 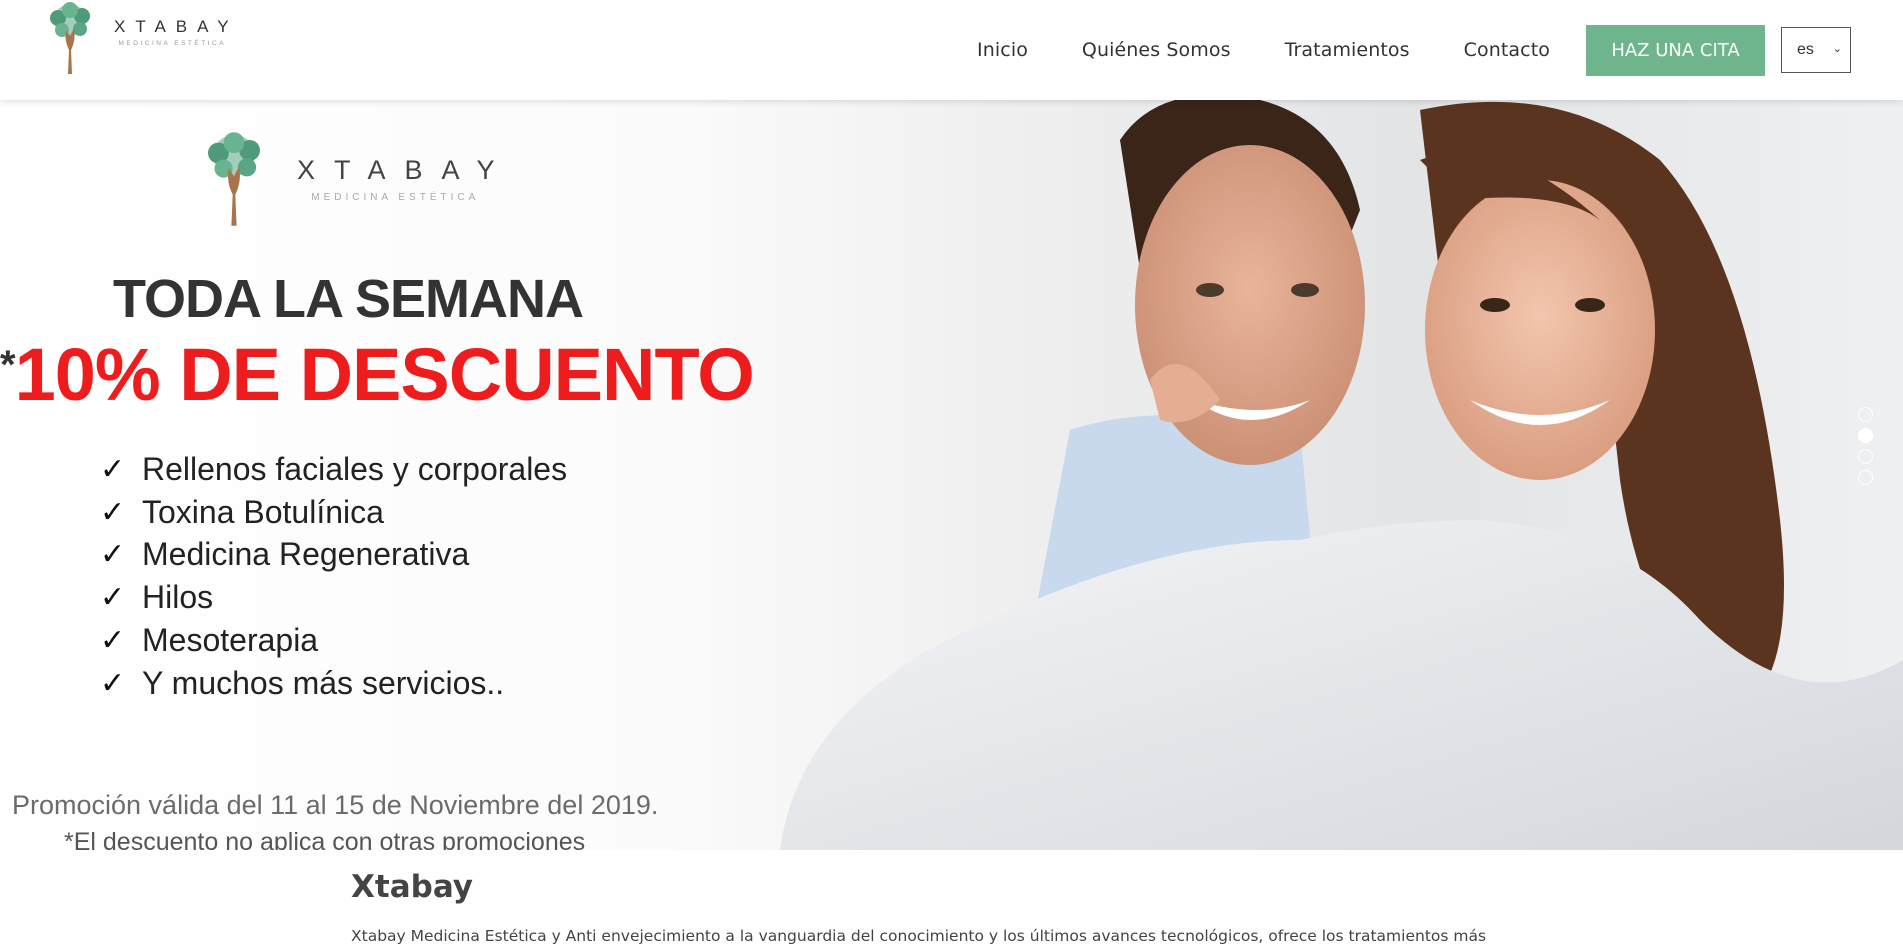 I want to click on book-appointment-button: HAZ UNA CITA, so click(x=1675, y=50).